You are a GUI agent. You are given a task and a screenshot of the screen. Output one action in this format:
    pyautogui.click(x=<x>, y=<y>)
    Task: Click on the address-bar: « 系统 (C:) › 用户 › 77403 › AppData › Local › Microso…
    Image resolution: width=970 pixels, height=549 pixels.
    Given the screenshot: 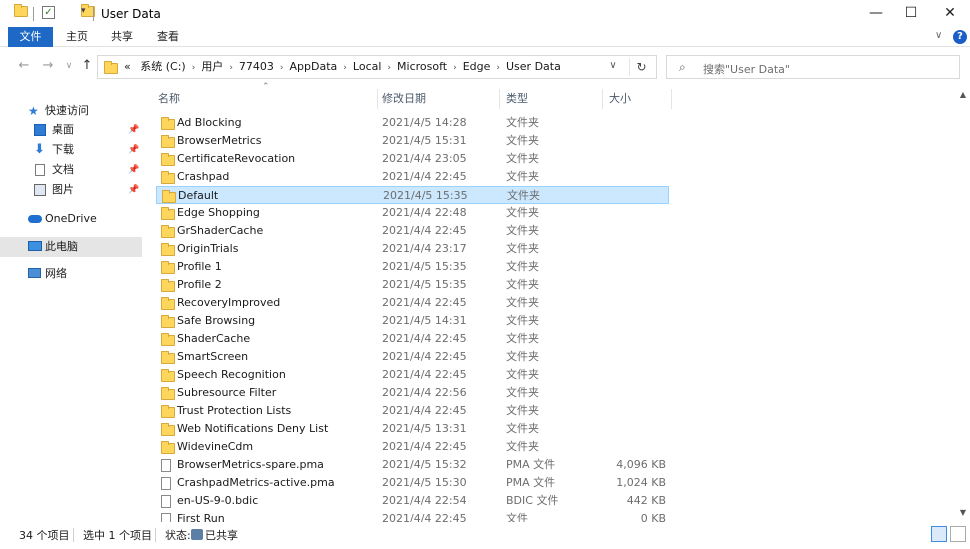 What is the action you would take?
    pyautogui.click(x=377, y=67)
    